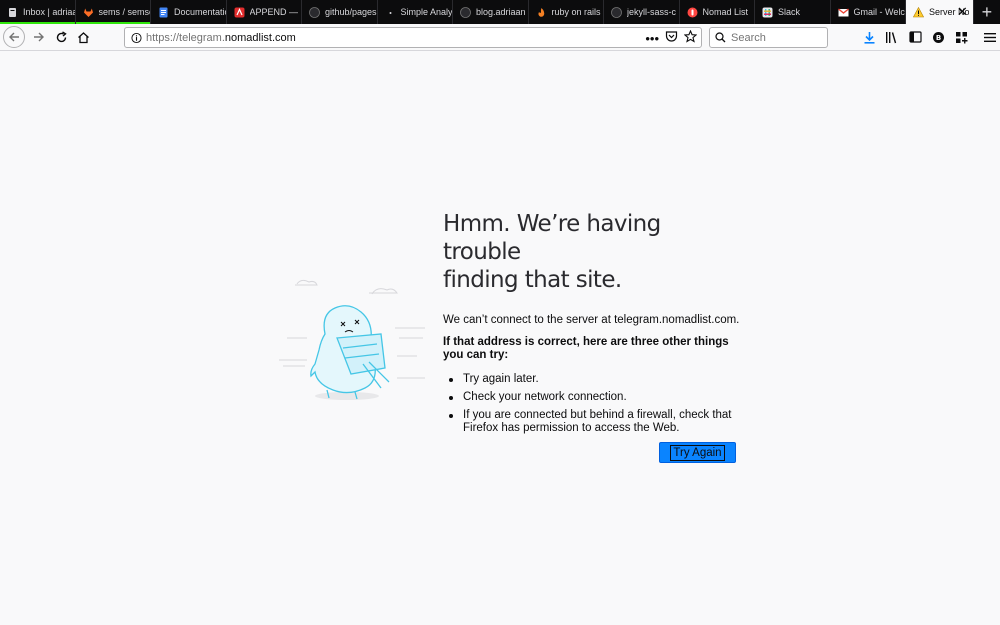 The image size is (1000, 625). I want to click on tab: Inbox | adriaa, so click(38, 12).